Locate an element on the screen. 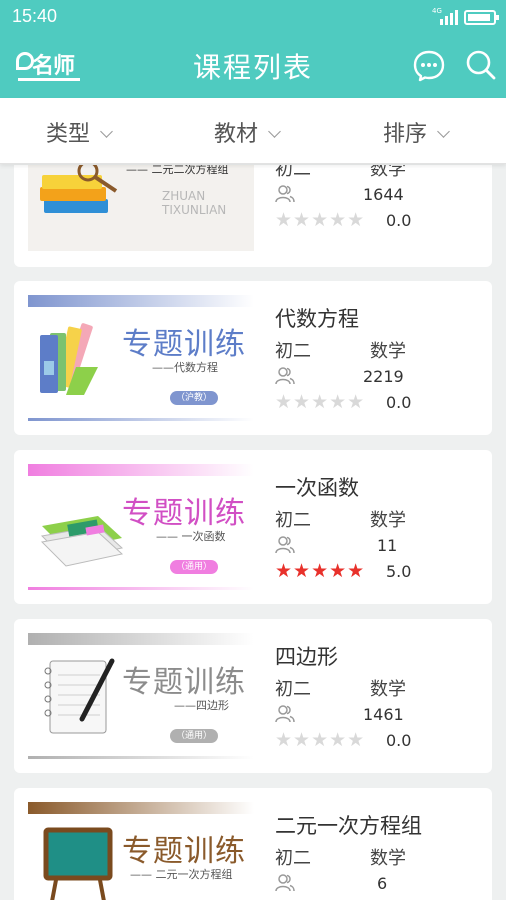 The image size is (506, 900). network-label: 4G is located at coordinates (437, 11).